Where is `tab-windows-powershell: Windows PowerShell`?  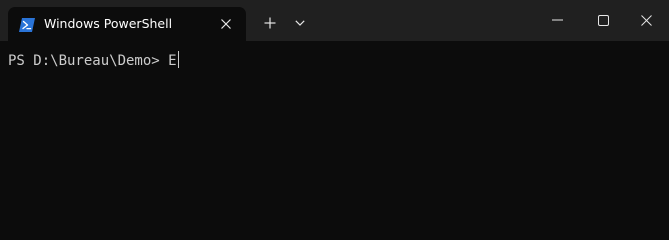
tab-windows-powershell: Windows PowerShell is located at coordinates (127, 24).